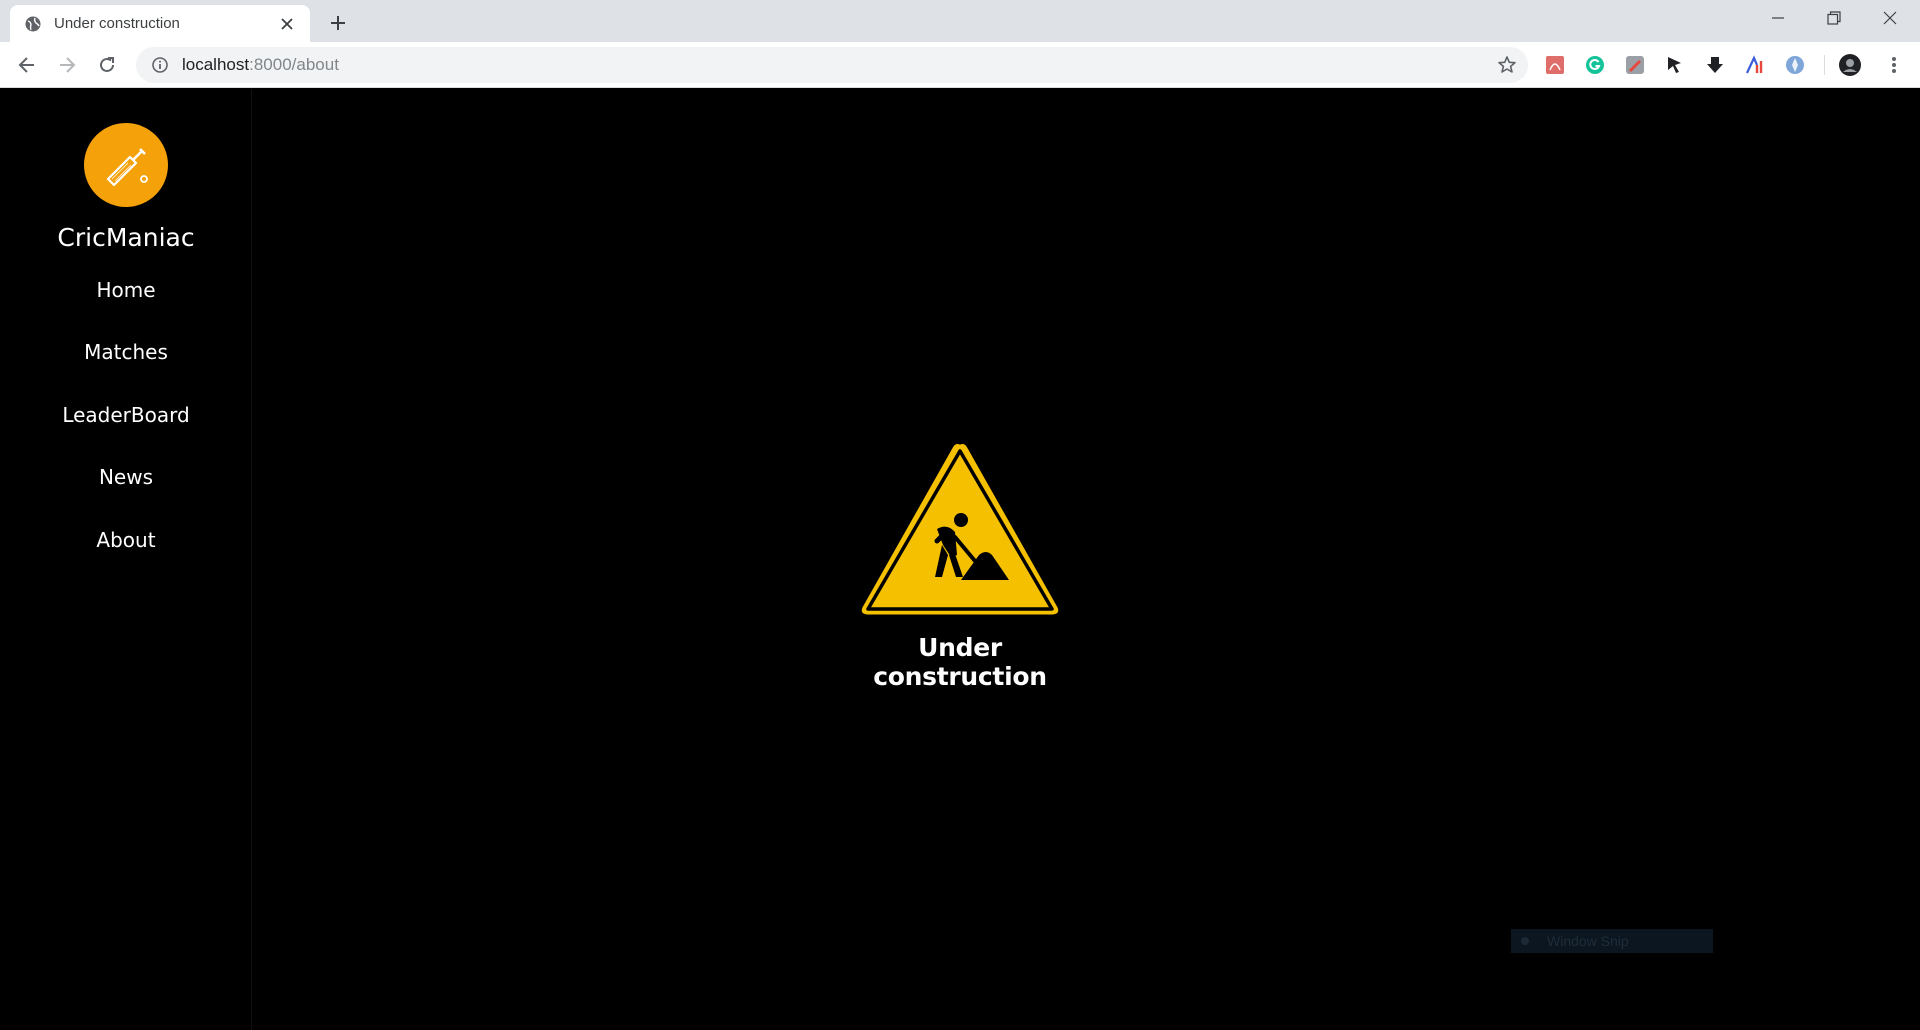 This screenshot has width=1920, height=1030. I want to click on back-button, so click(27, 65).